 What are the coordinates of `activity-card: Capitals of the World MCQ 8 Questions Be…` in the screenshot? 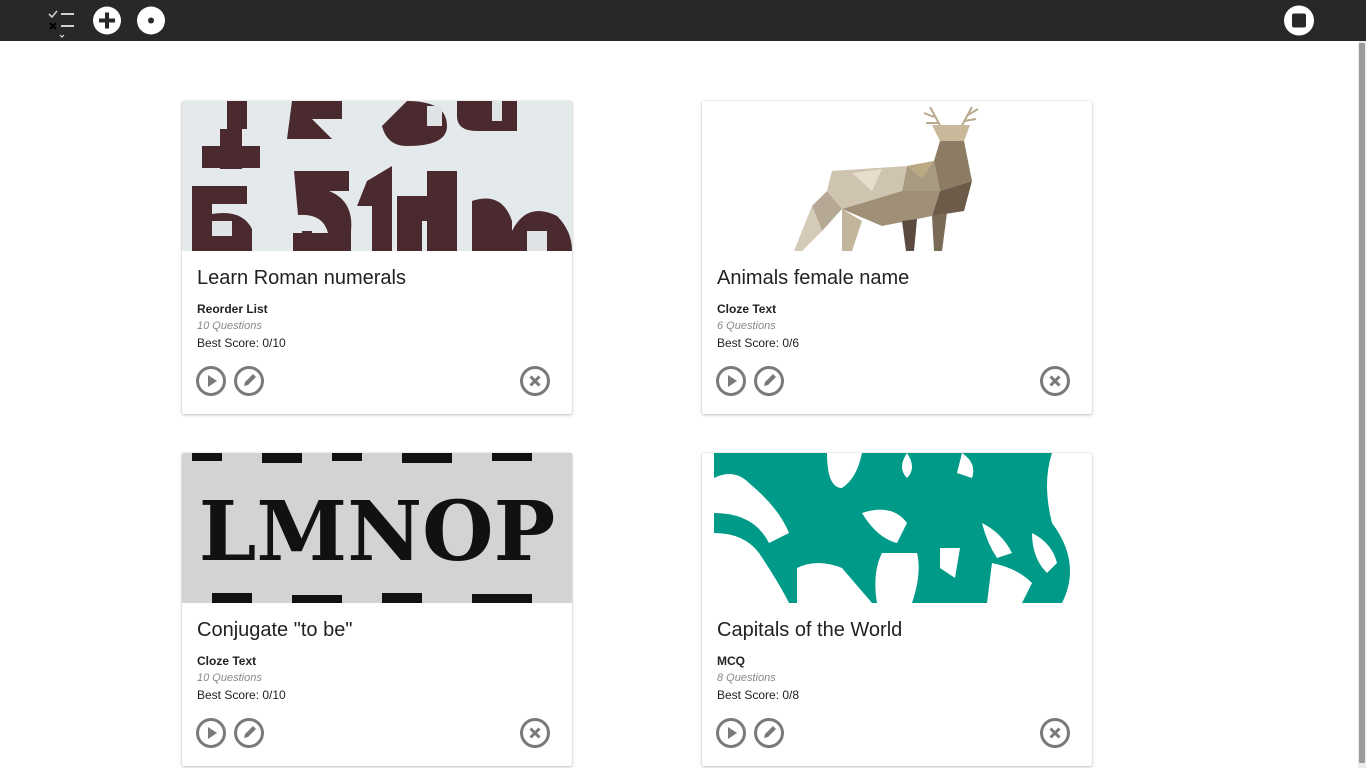 It's located at (897, 609).